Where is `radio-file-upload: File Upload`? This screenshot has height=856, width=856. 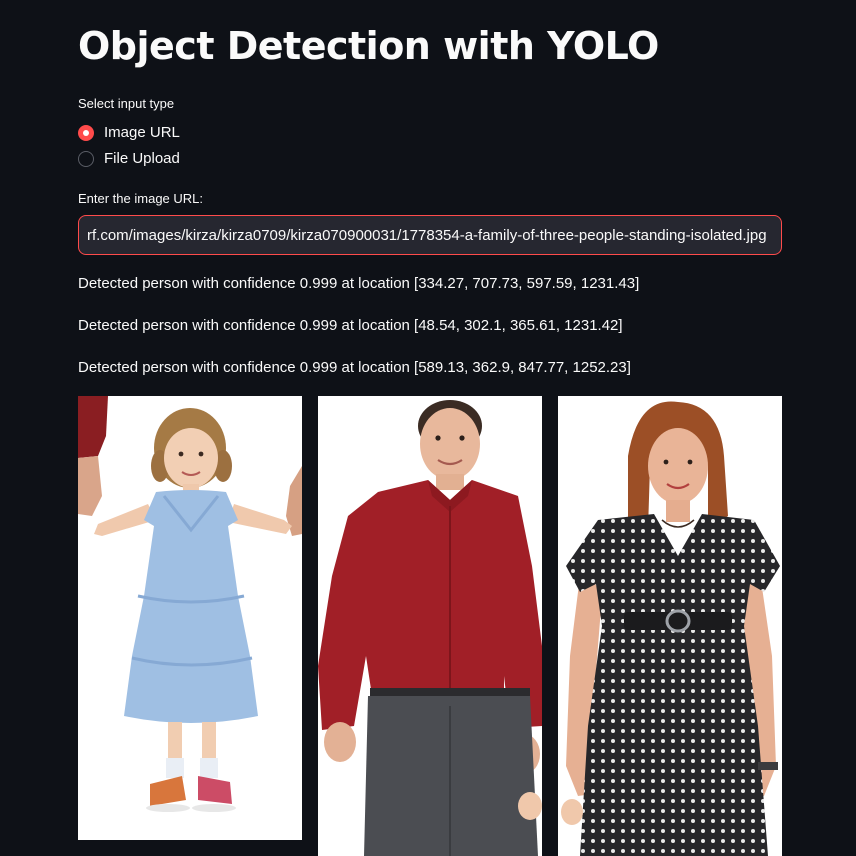
radio-file-upload: File Upload is located at coordinates (129, 158).